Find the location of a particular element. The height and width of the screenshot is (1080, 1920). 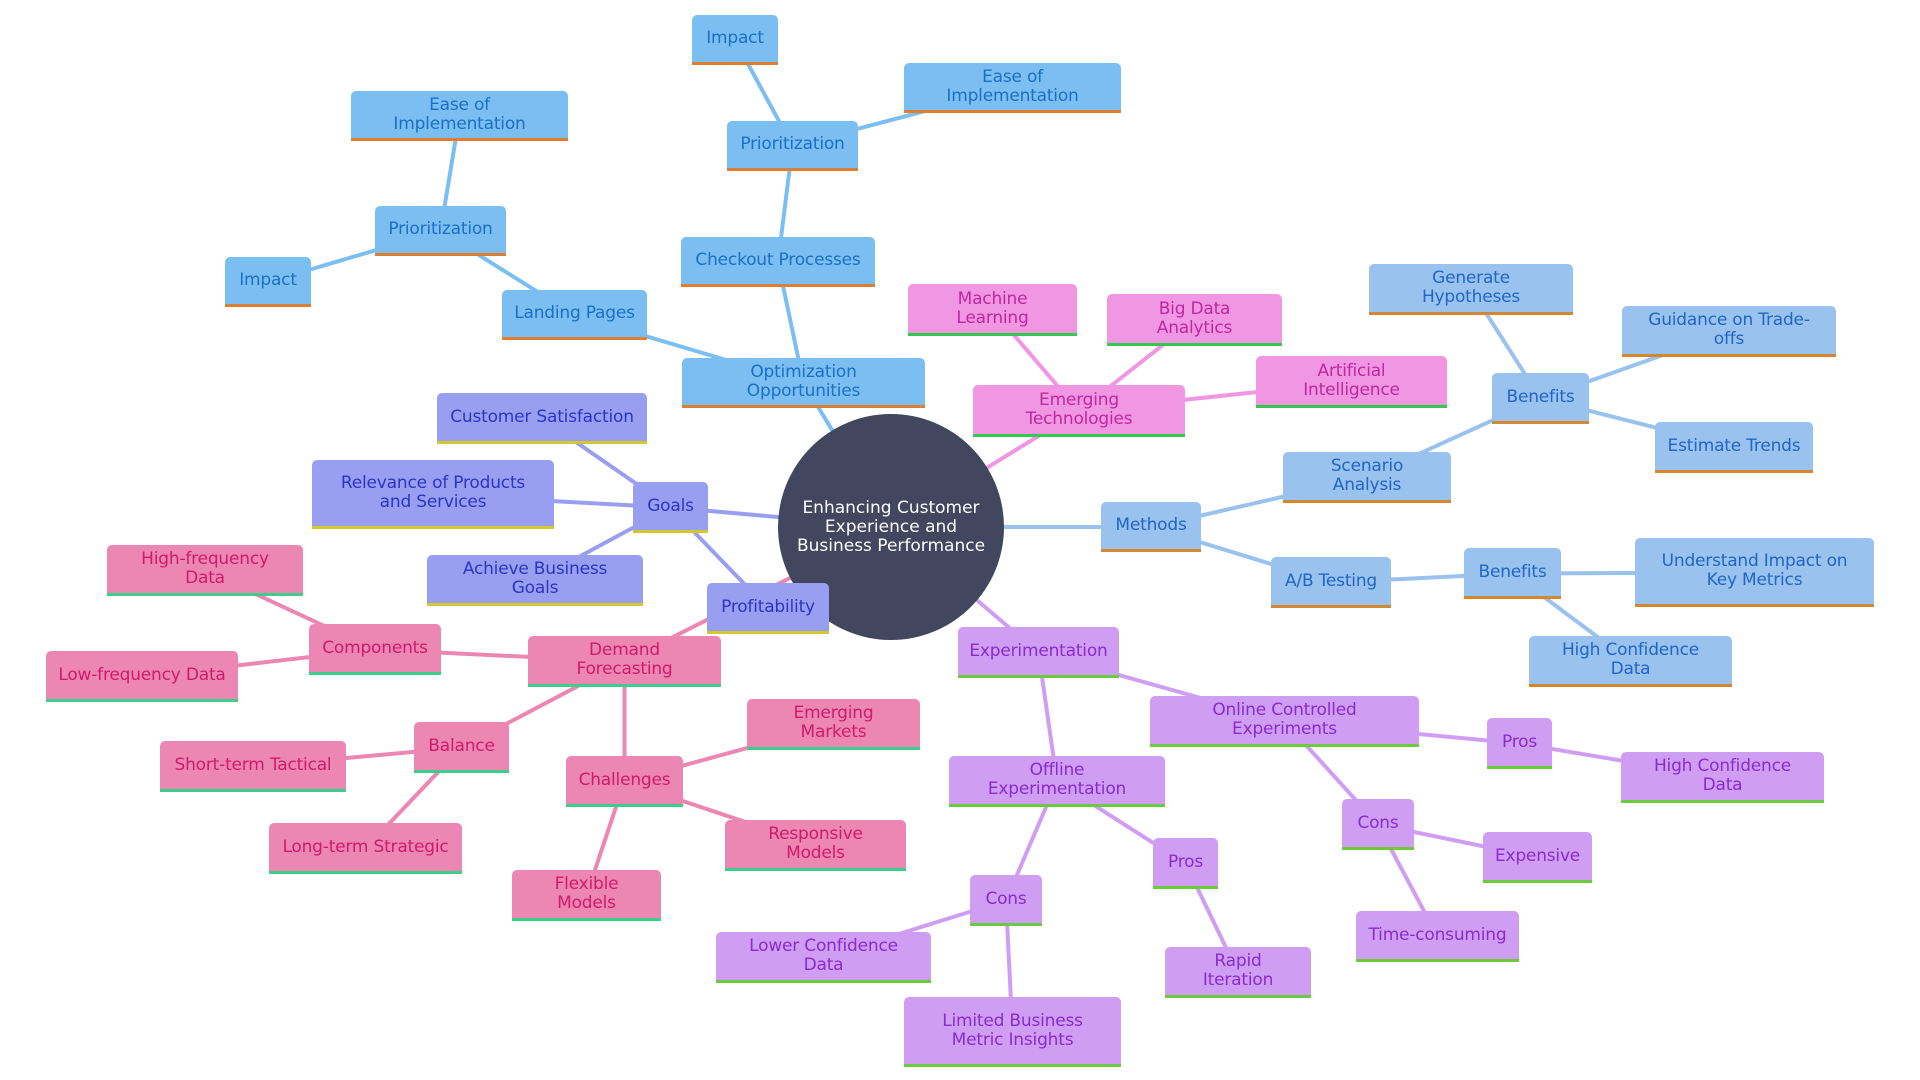

node-landing-pages: Landing Pages is located at coordinates (574, 315).